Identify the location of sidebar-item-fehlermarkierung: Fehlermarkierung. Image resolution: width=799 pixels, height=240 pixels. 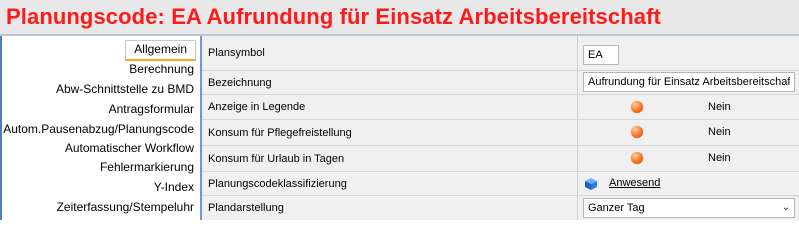
(147, 167).